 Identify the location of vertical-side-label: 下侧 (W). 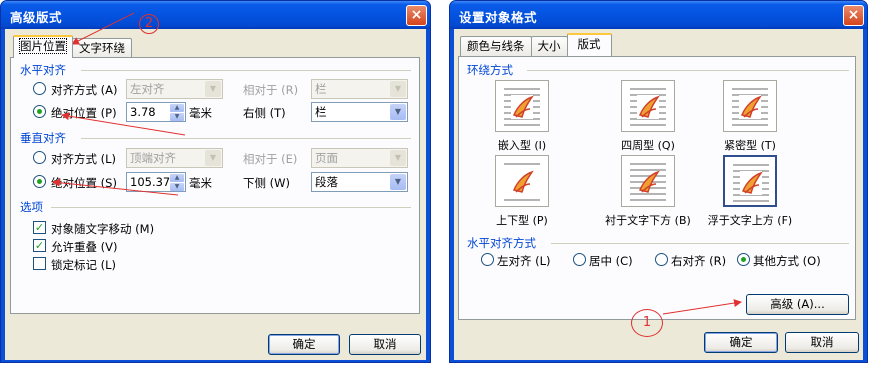
(266, 183).